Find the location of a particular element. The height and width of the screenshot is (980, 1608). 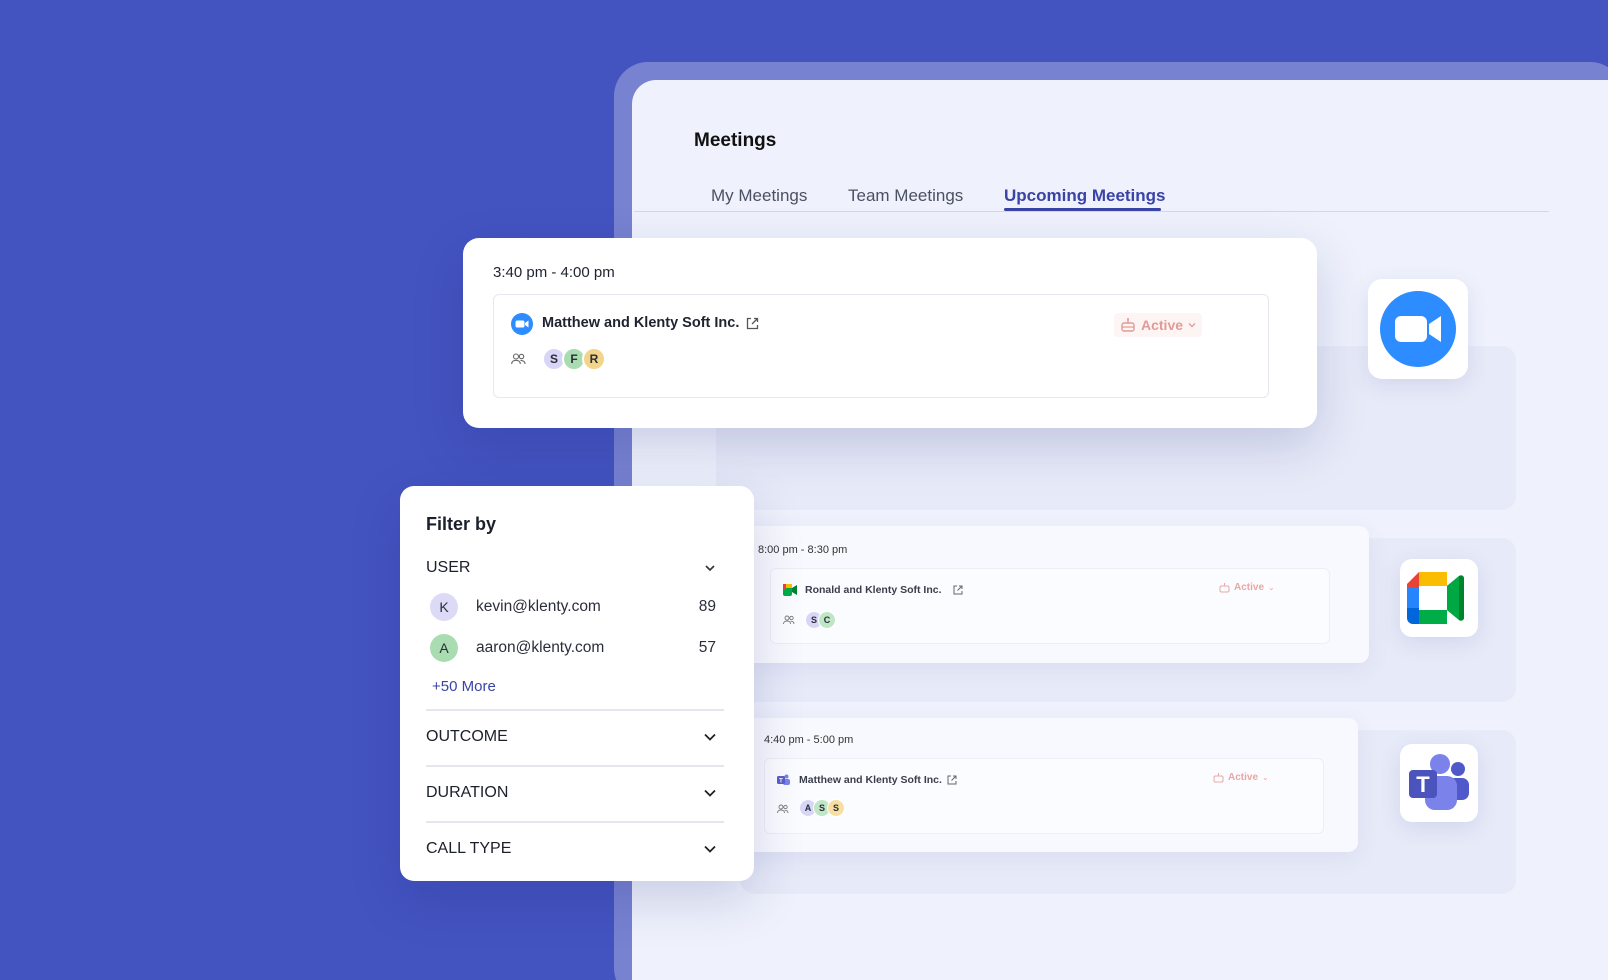

google-meet-tile is located at coordinates (1439, 598).